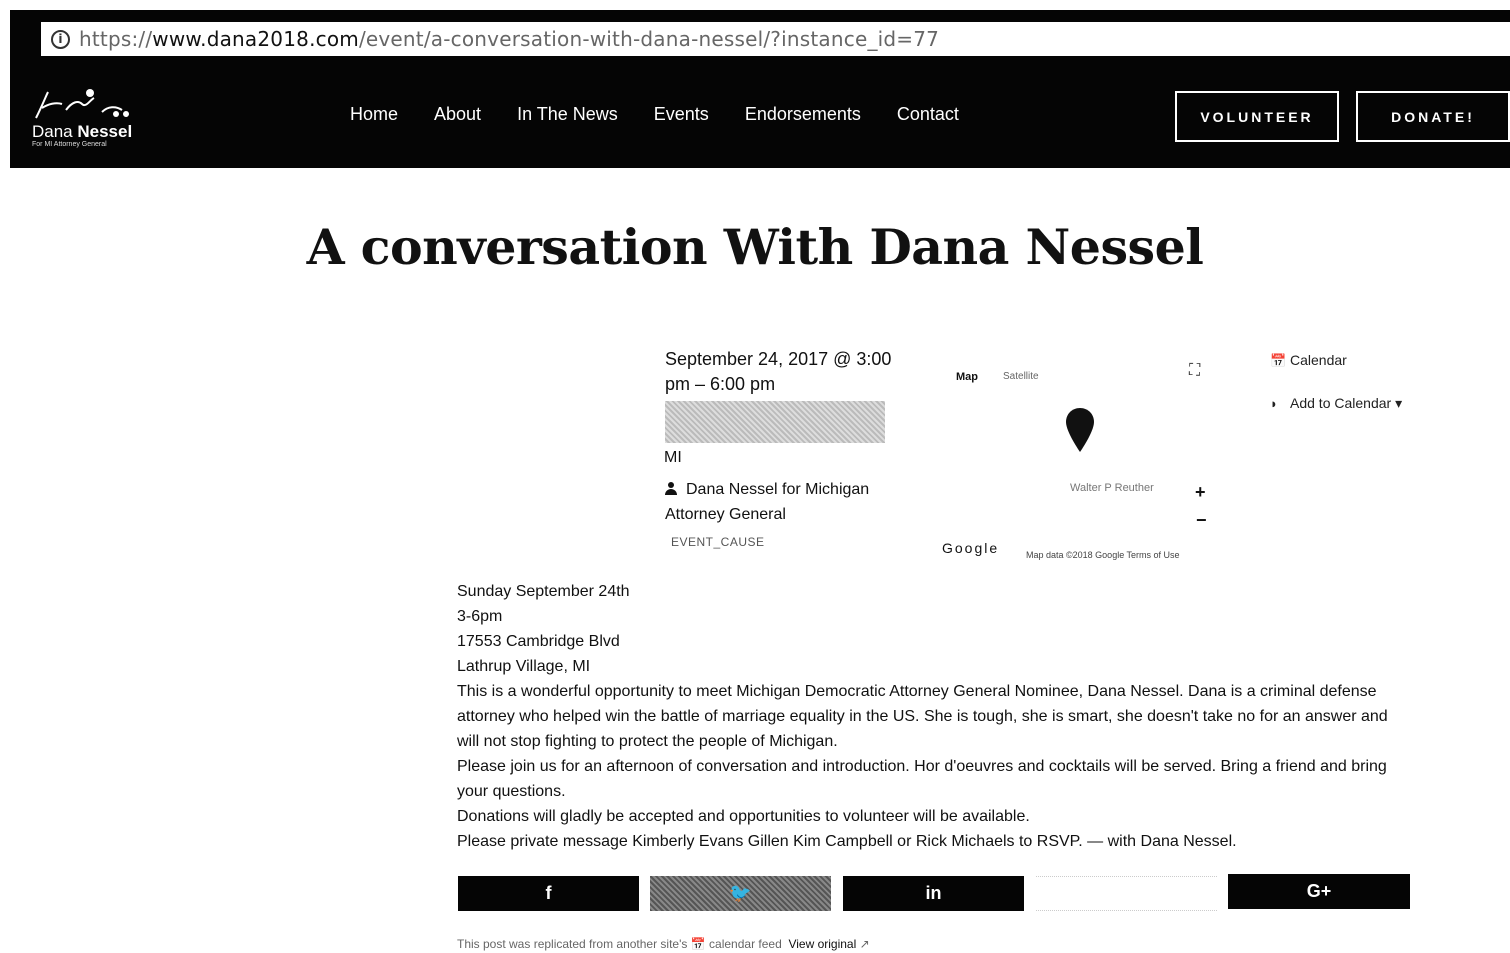  I want to click on twitter-icon: 🐦, so click(740, 893).